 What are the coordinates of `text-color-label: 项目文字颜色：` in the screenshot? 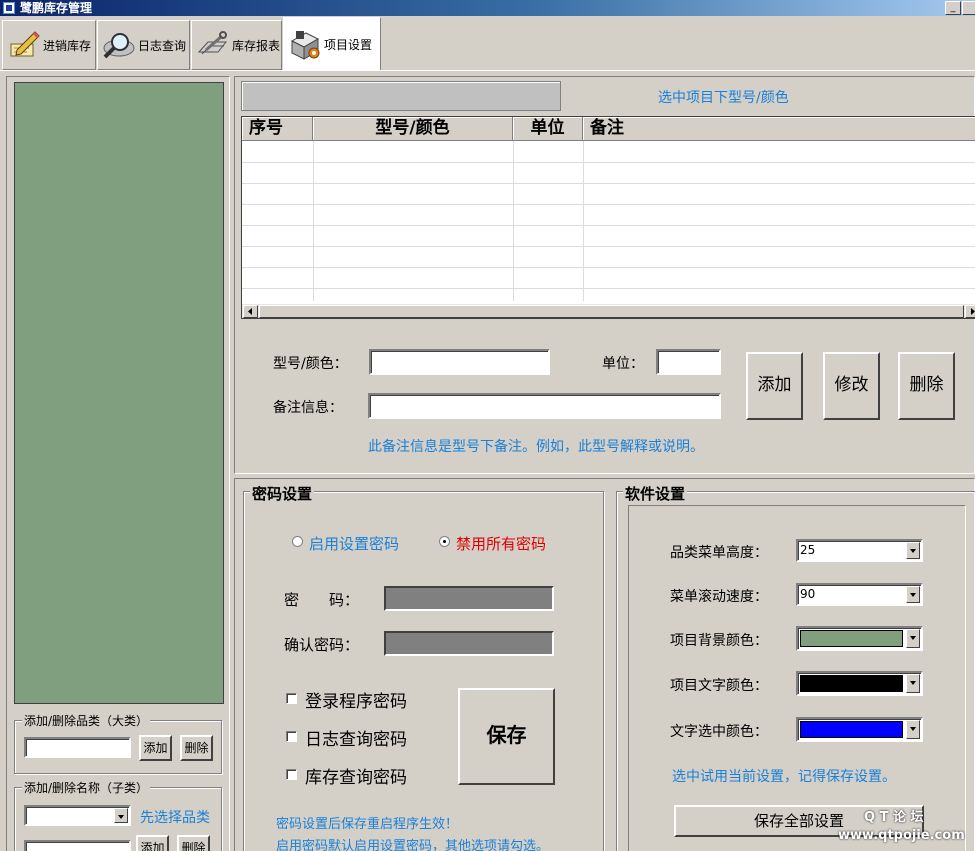 It's located at (719, 686).